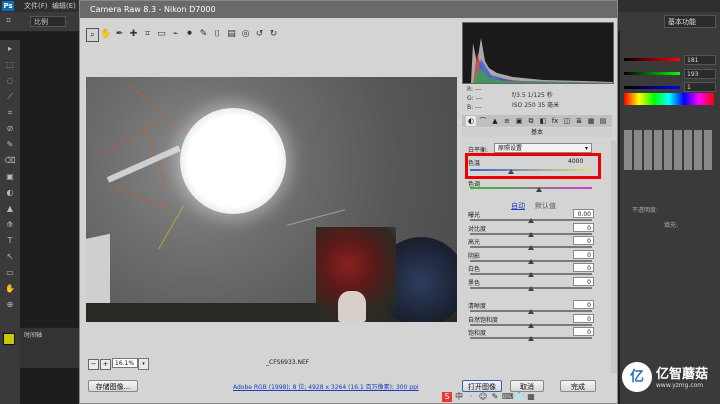 The height and width of the screenshot is (404, 720). Describe the element at coordinates (700, 74) in the screenshot. I see `green-channel-field: 193` at that location.